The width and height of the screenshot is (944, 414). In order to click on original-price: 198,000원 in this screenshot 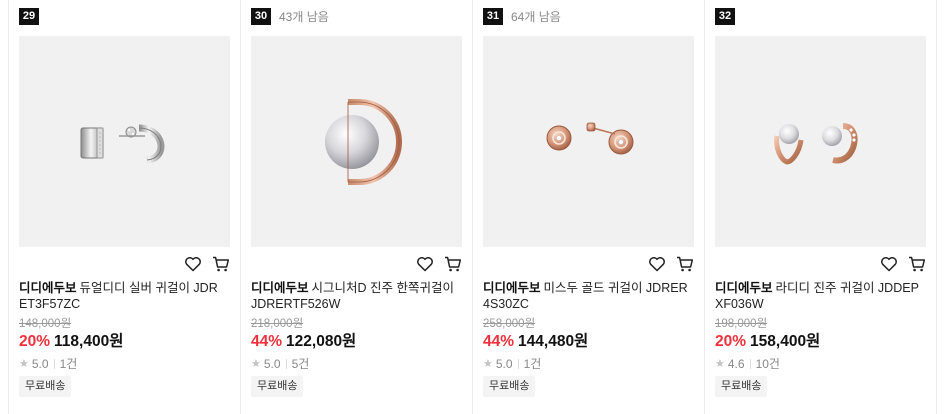, I will do `click(741, 324)`.